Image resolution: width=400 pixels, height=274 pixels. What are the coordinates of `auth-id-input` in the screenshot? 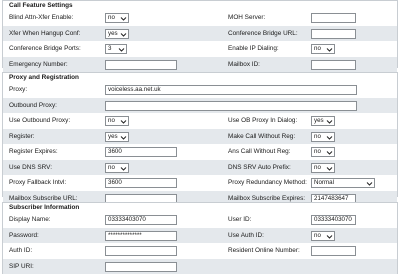 It's located at (141, 251).